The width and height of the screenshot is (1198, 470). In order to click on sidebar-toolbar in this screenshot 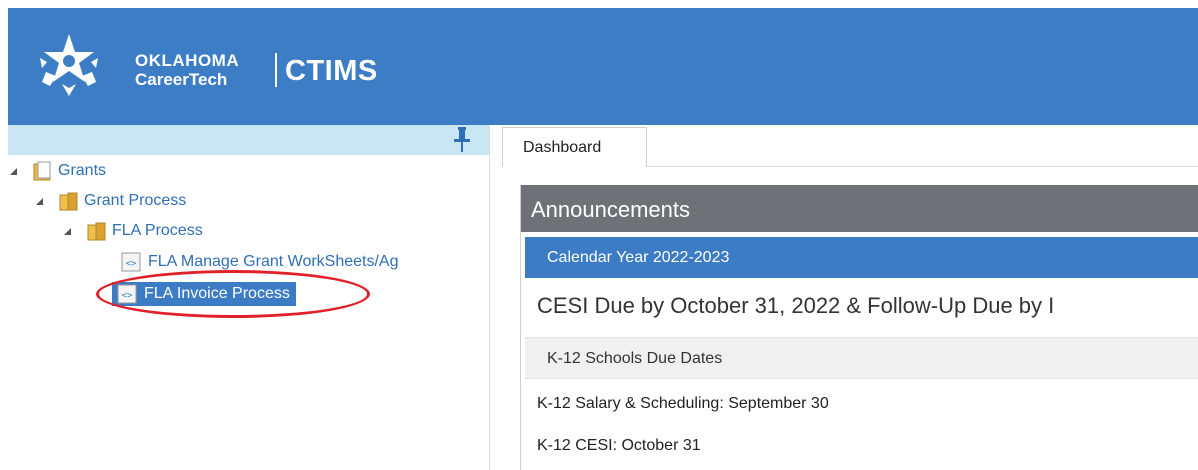, I will do `click(249, 140)`.